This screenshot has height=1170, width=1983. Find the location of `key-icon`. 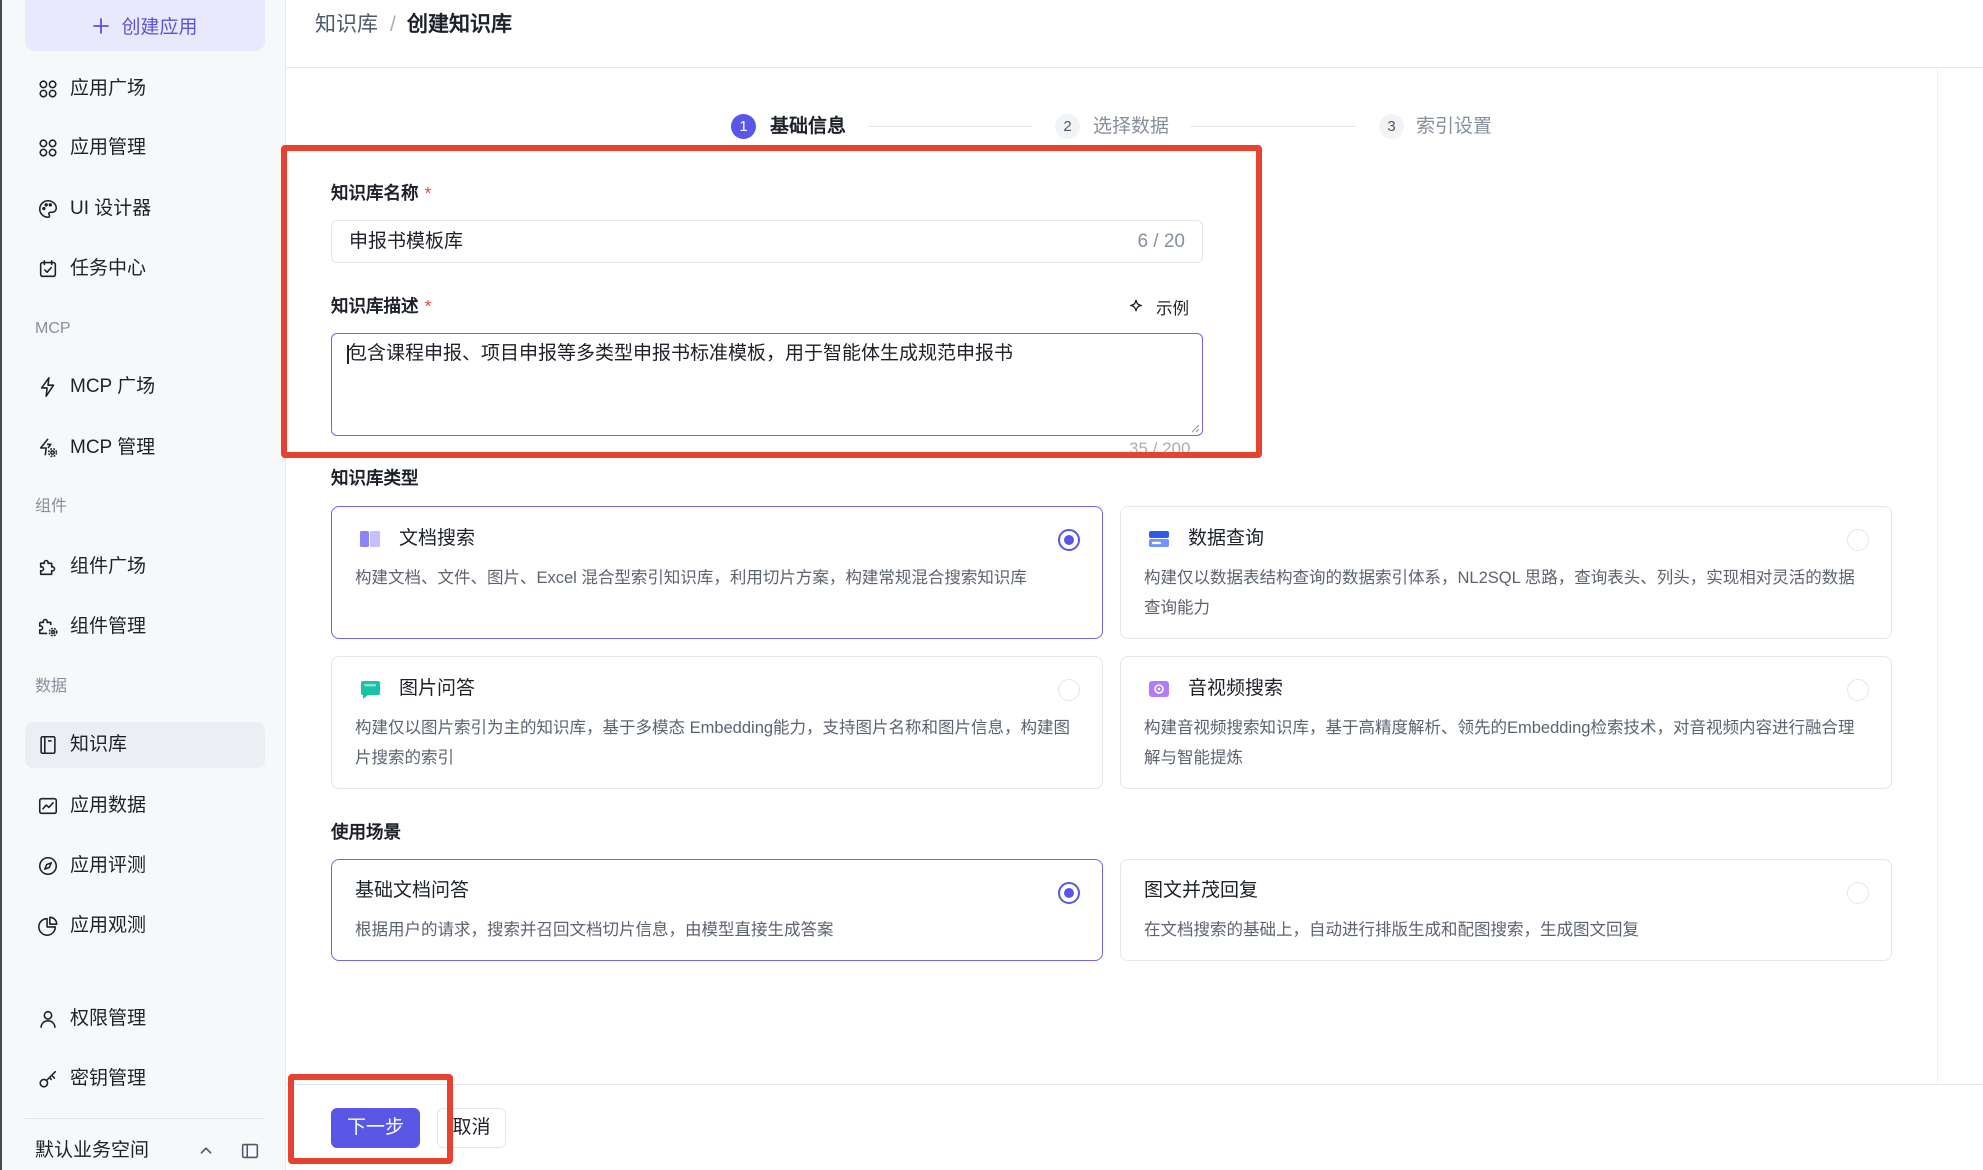

key-icon is located at coordinates (48, 1079).